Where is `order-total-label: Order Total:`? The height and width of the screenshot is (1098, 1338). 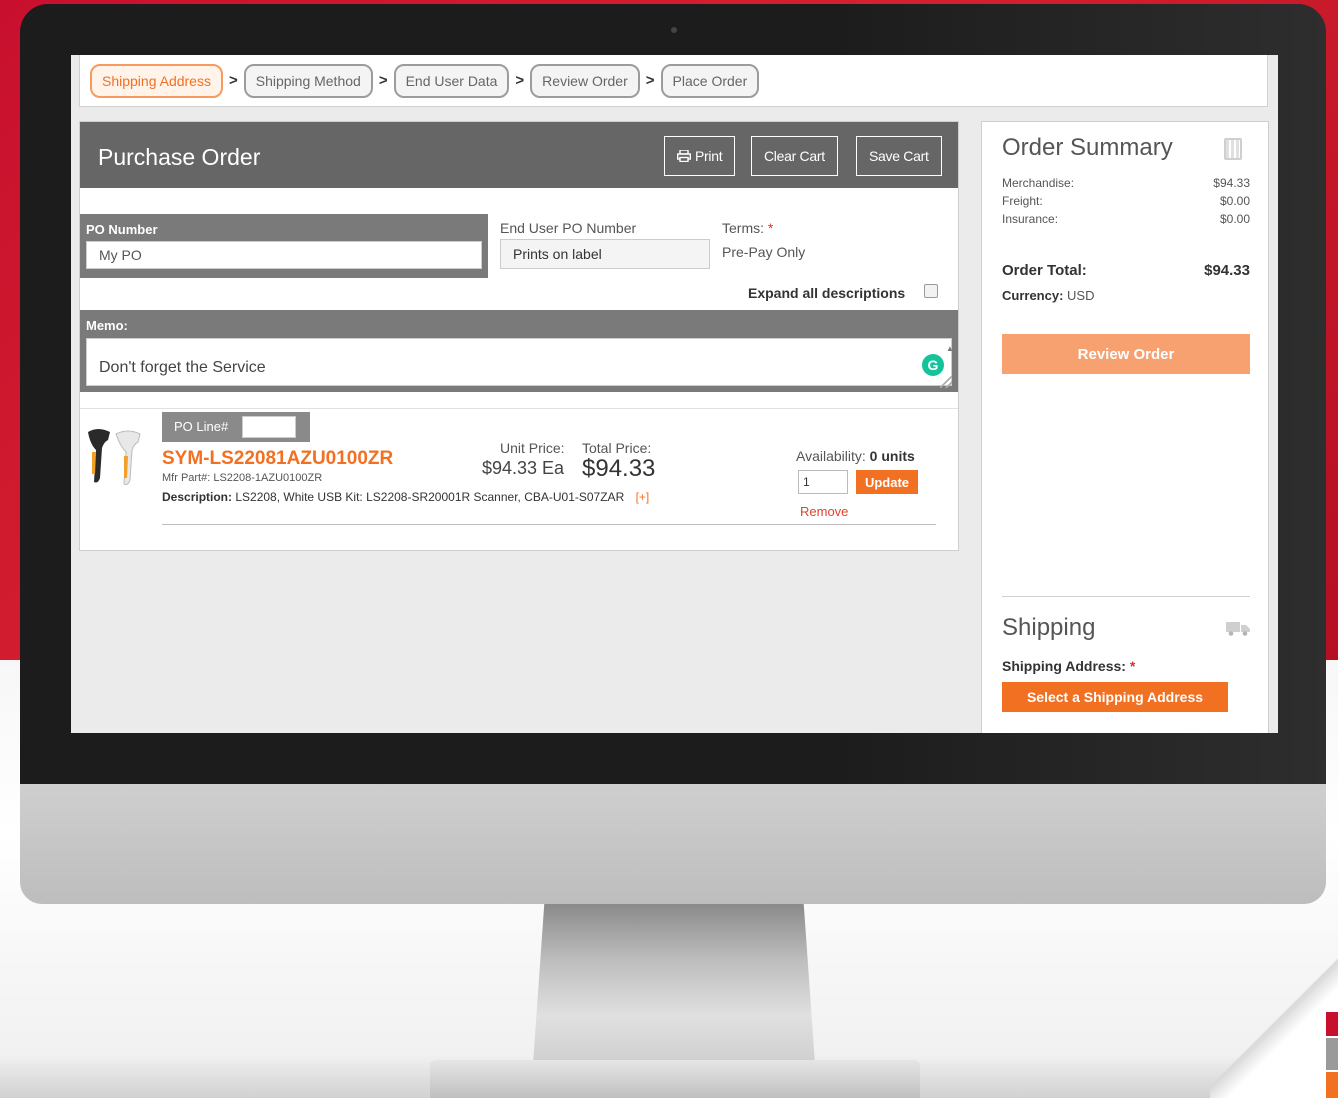
order-total-label: Order Total: is located at coordinates (1044, 270).